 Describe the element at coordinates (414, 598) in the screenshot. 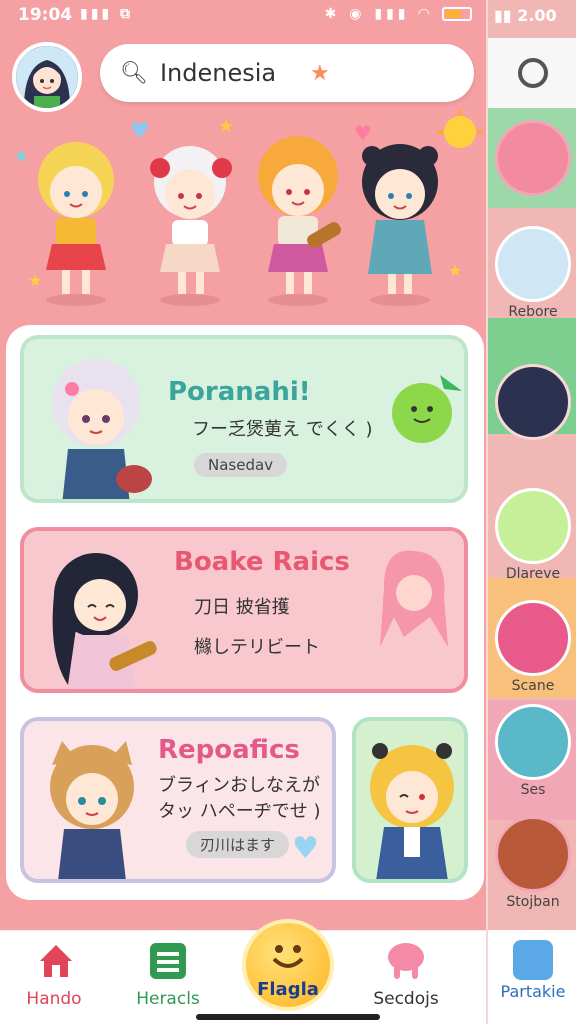

I see `pink-character-icon` at that location.